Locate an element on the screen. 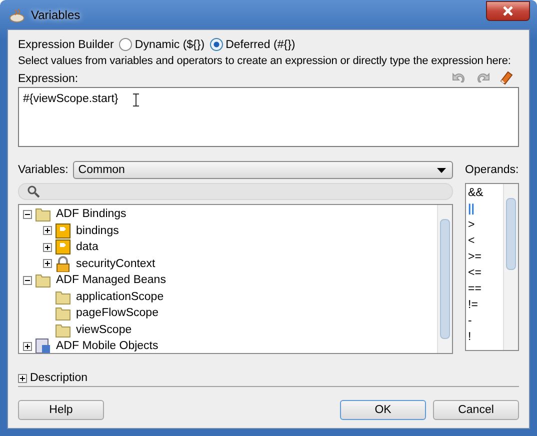  instructions-text: Select values from variables and operators to create an expression or directly type the expression here: is located at coordinates (265, 61).